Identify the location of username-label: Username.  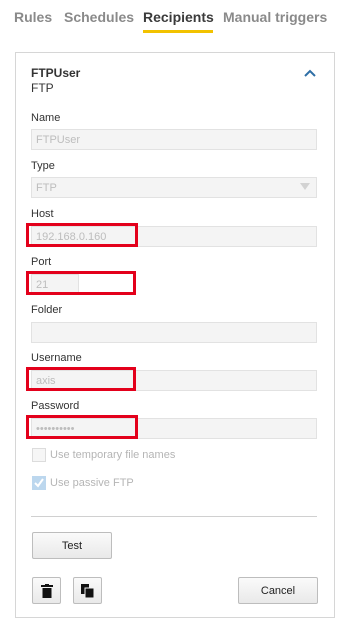
(56, 358).